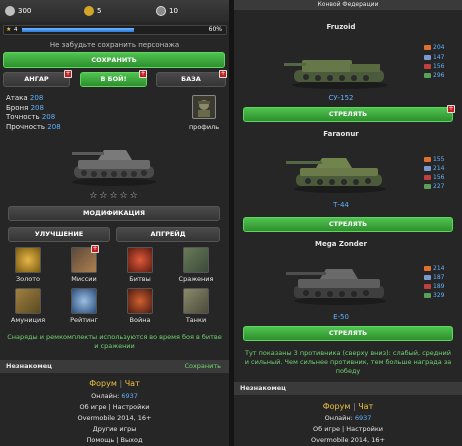 This screenshot has height=446, width=462. I want to click on menu-gold: Золото, so click(28, 265).